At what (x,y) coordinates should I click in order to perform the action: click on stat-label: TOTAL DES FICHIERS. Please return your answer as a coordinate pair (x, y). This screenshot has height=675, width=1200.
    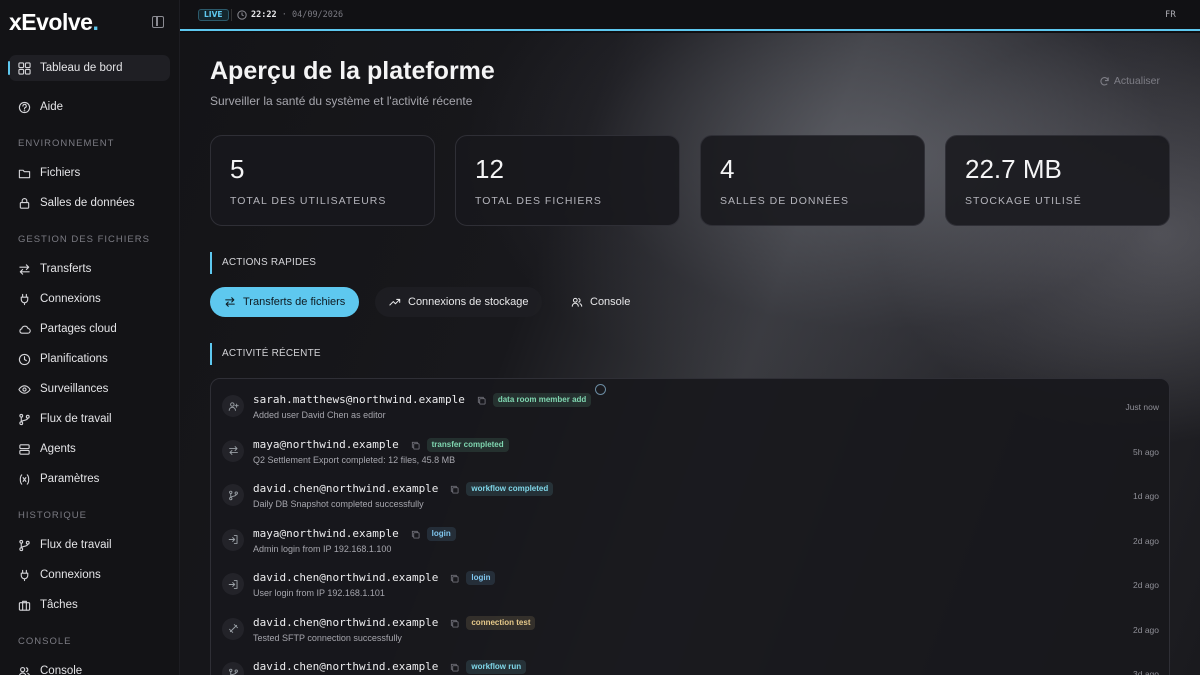
    Looking at the image, I should click on (538, 201).